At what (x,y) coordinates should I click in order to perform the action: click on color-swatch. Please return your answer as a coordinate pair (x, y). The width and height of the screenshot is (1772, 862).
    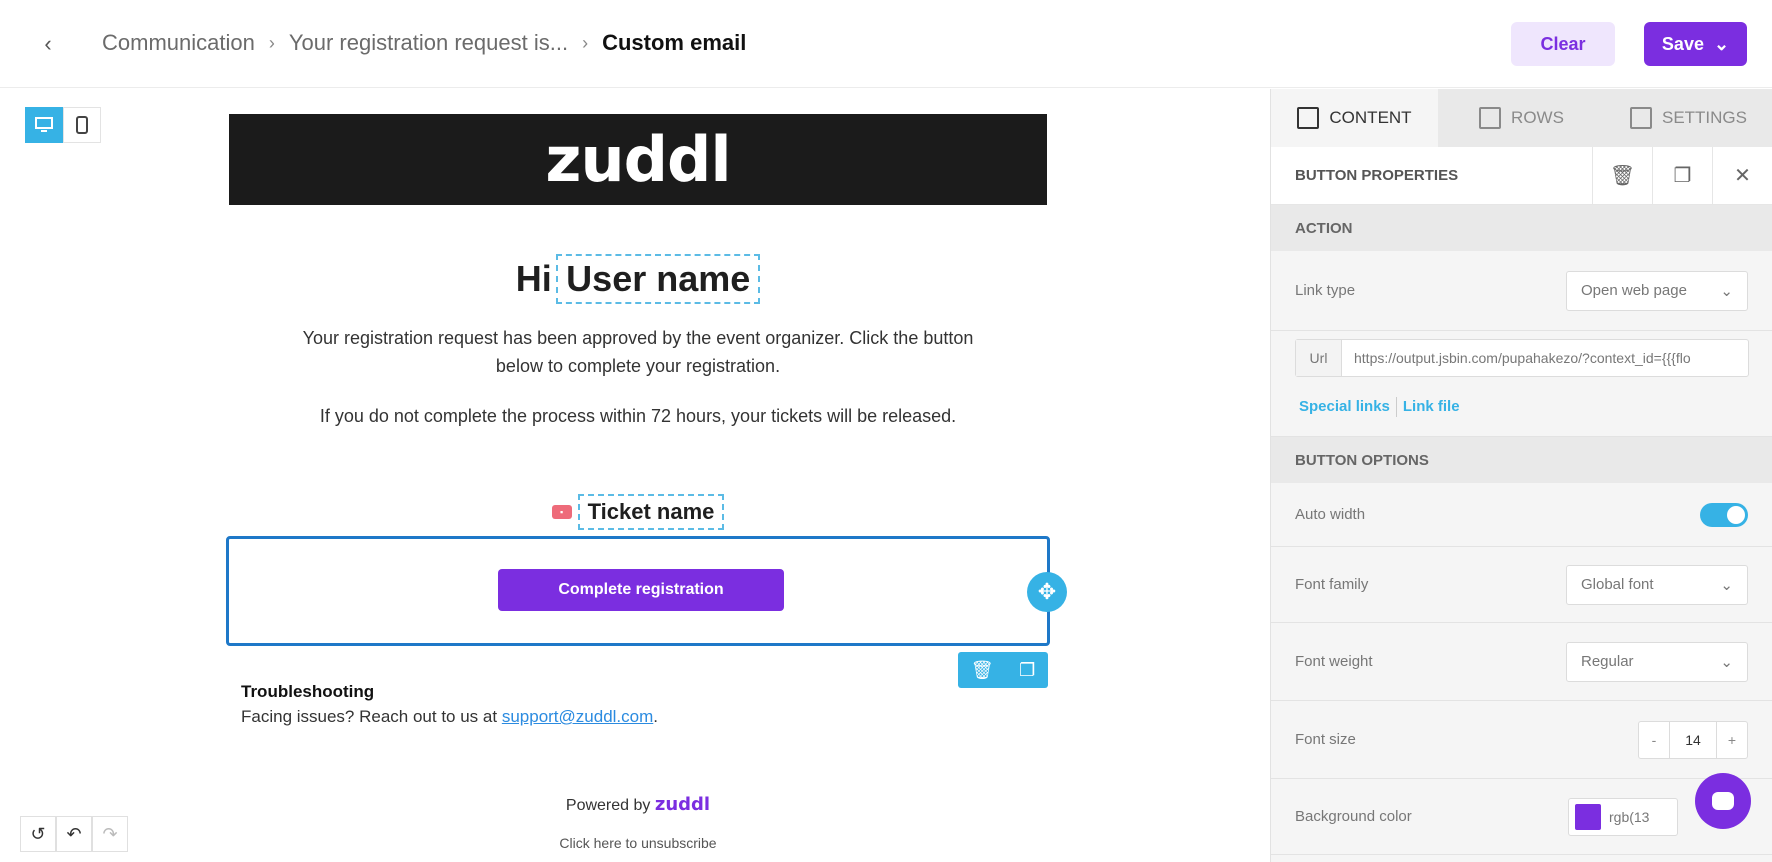
    Looking at the image, I should click on (1588, 816).